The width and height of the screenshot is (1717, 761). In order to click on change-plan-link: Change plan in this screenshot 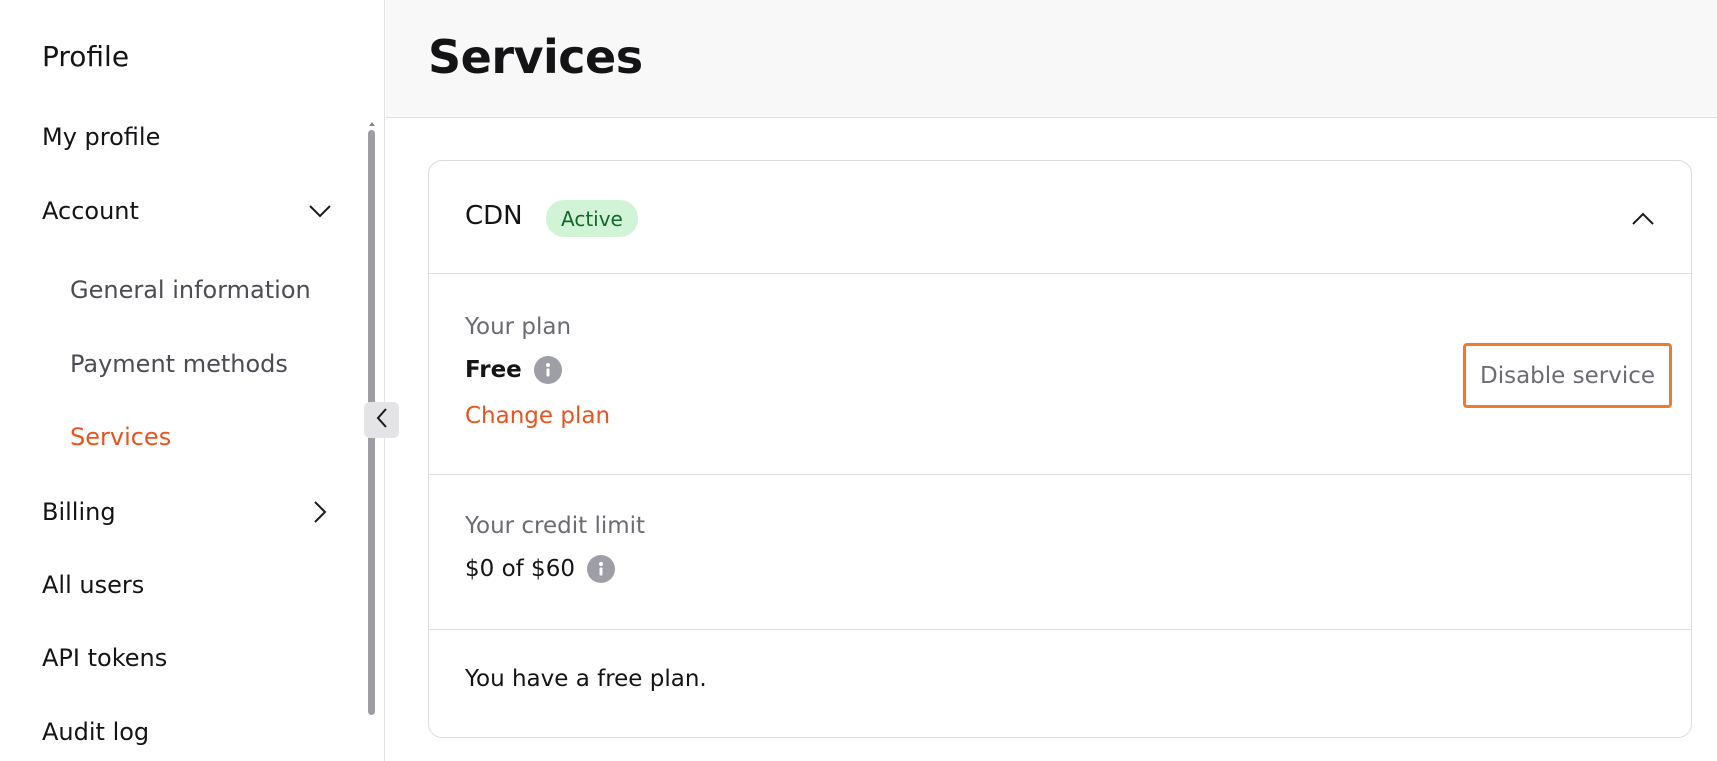, I will do `click(537, 416)`.